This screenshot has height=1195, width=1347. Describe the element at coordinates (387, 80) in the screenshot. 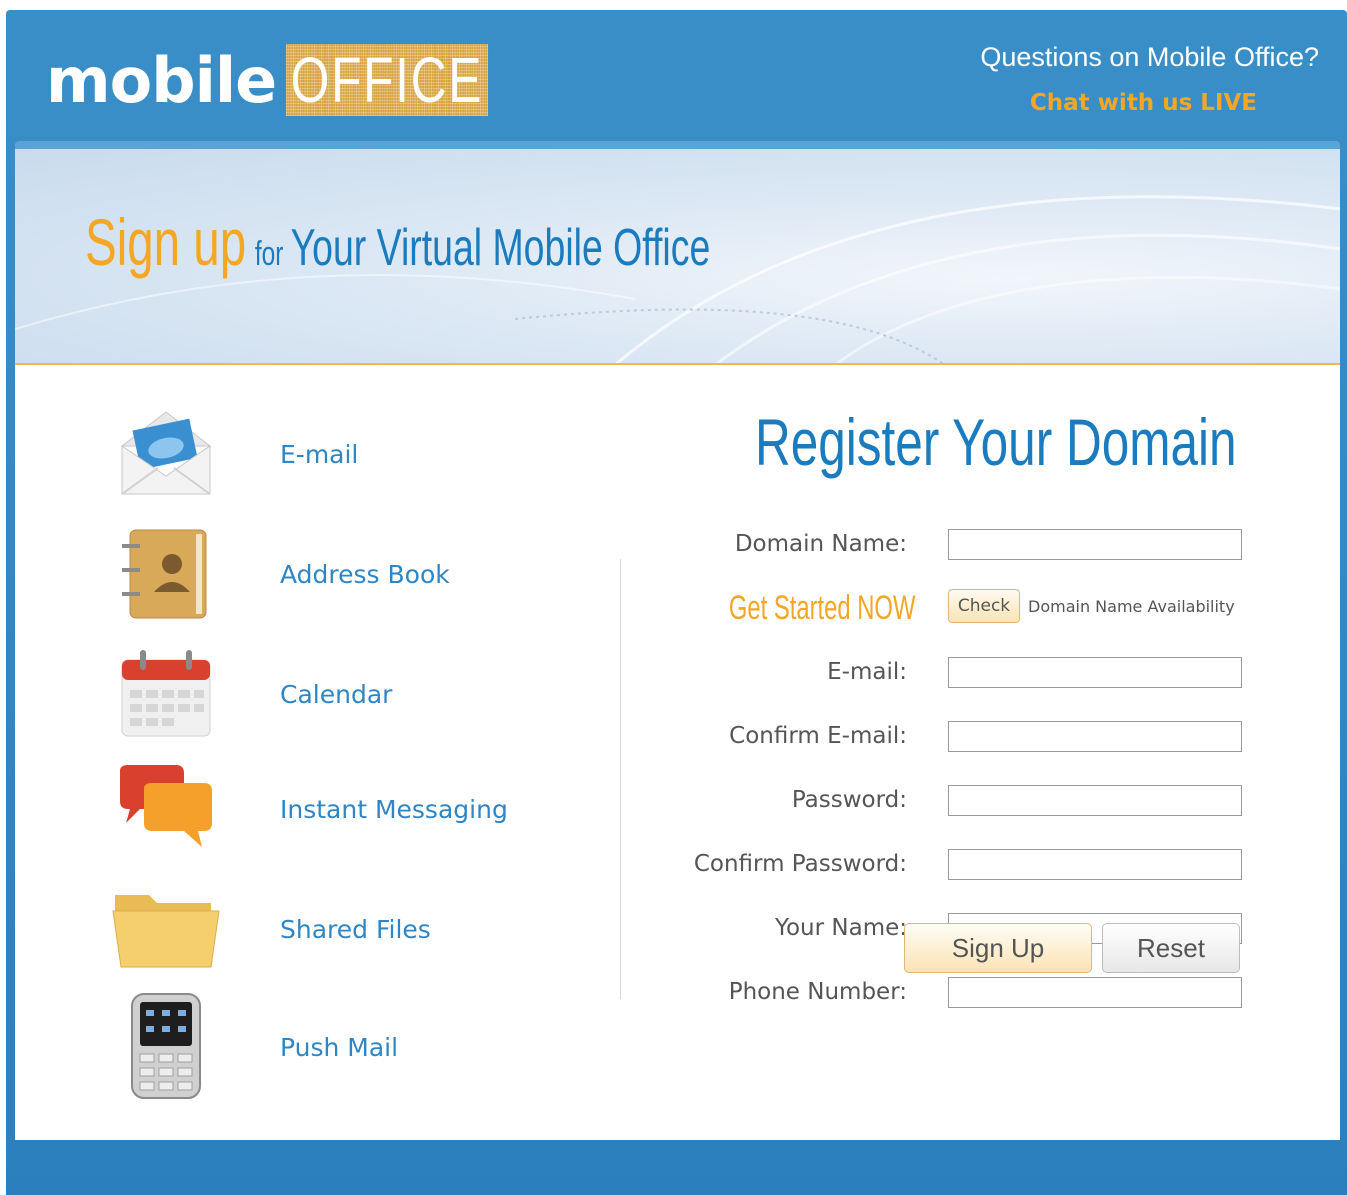

I see `logo-office-text: OFFICE` at that location.